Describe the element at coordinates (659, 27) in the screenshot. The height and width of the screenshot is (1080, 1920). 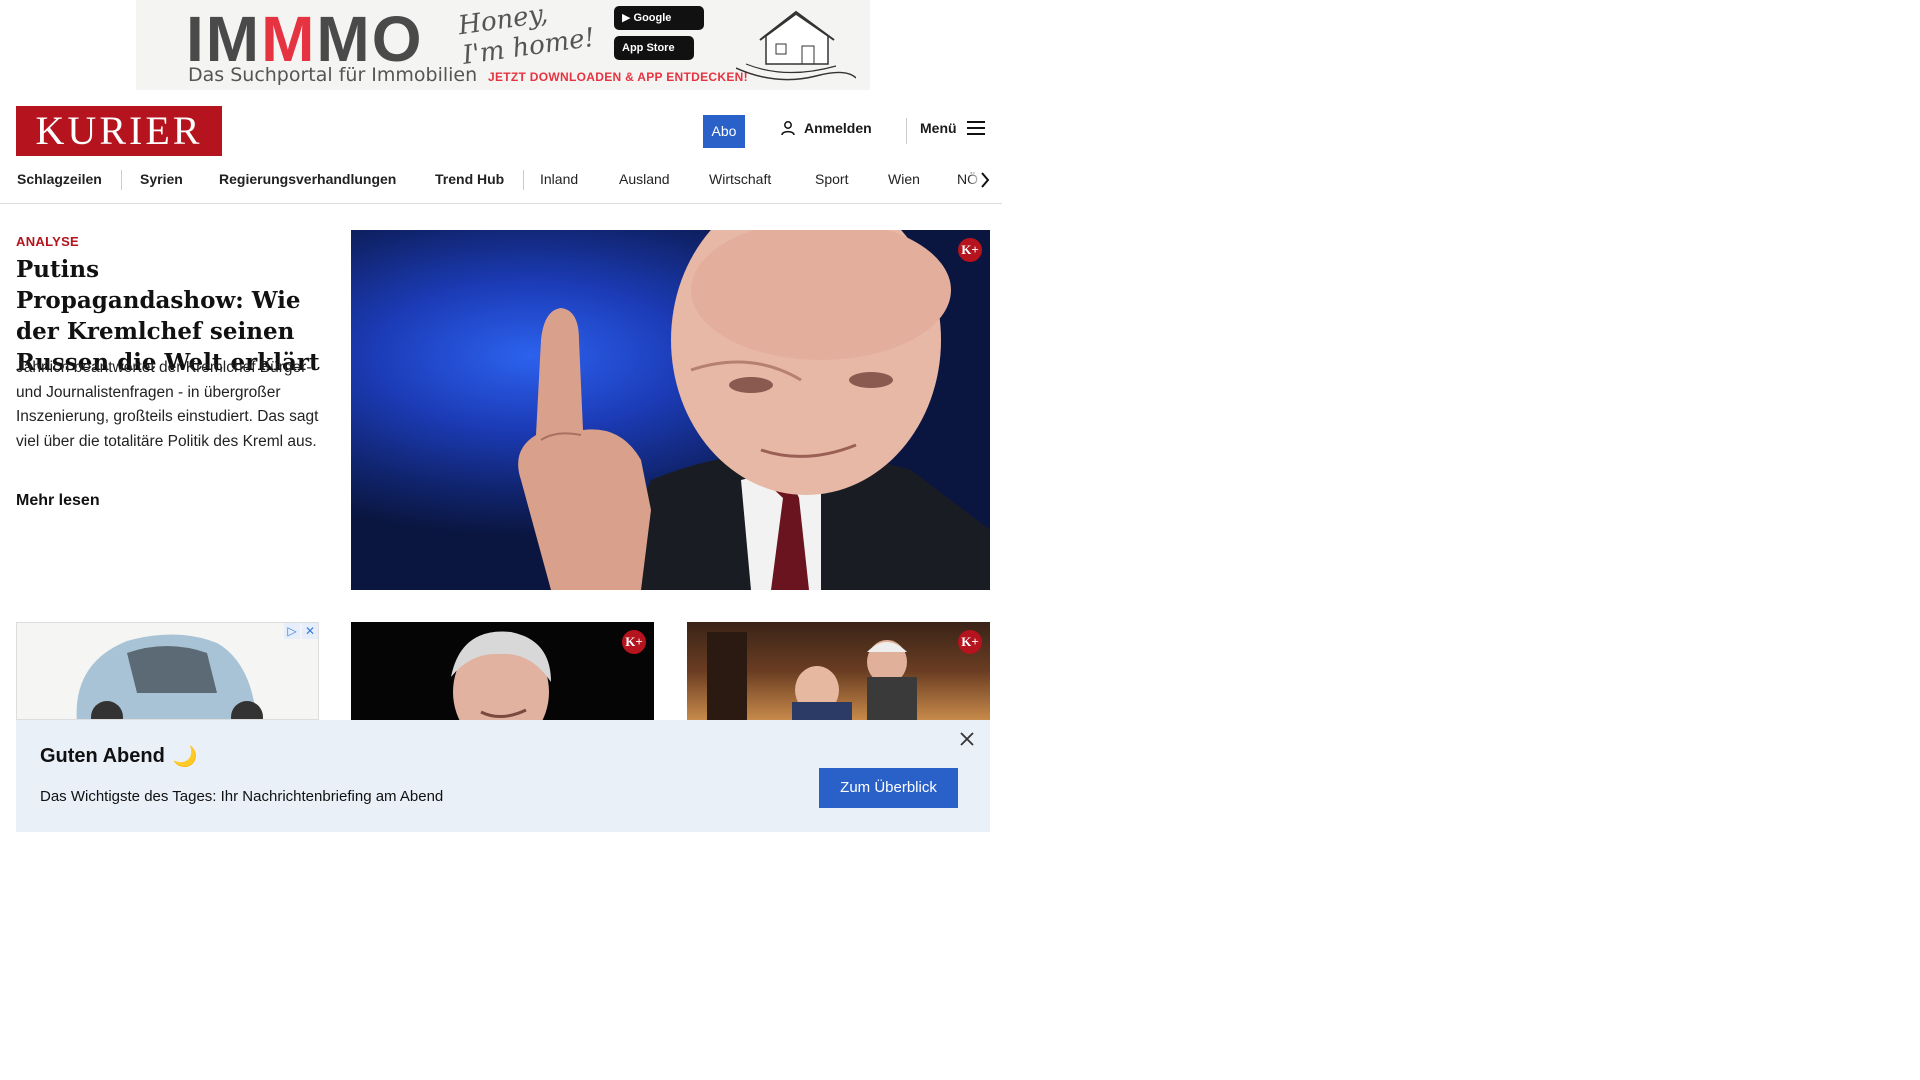
I see `google-play-badge: ▶ Google Play` at that location.